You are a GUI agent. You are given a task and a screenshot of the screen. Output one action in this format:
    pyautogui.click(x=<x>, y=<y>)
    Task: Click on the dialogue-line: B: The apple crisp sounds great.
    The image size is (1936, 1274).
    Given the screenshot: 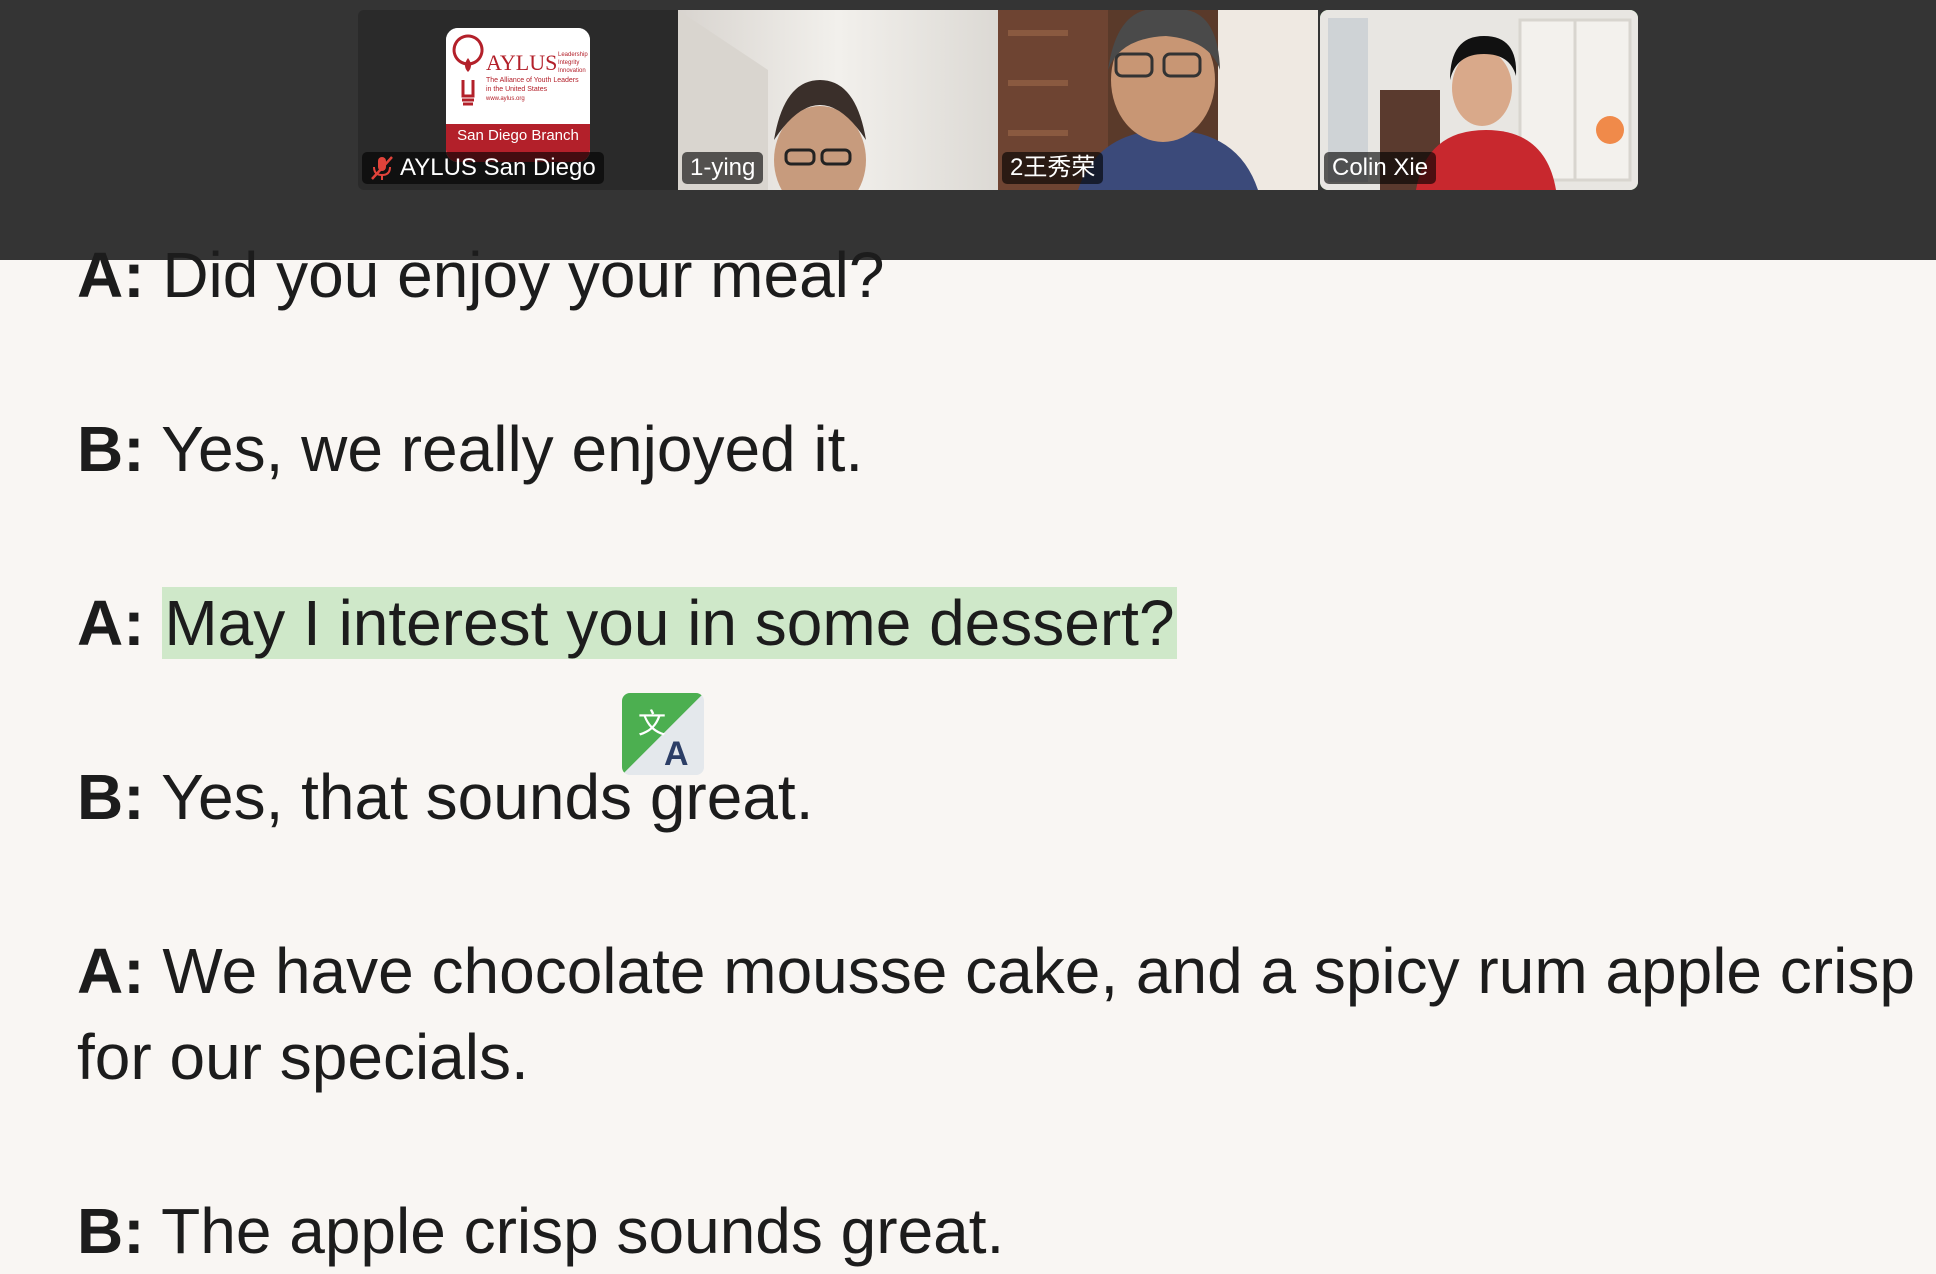 What is the action you would take?
    pyautogui.click(x=541, y=1231)
    